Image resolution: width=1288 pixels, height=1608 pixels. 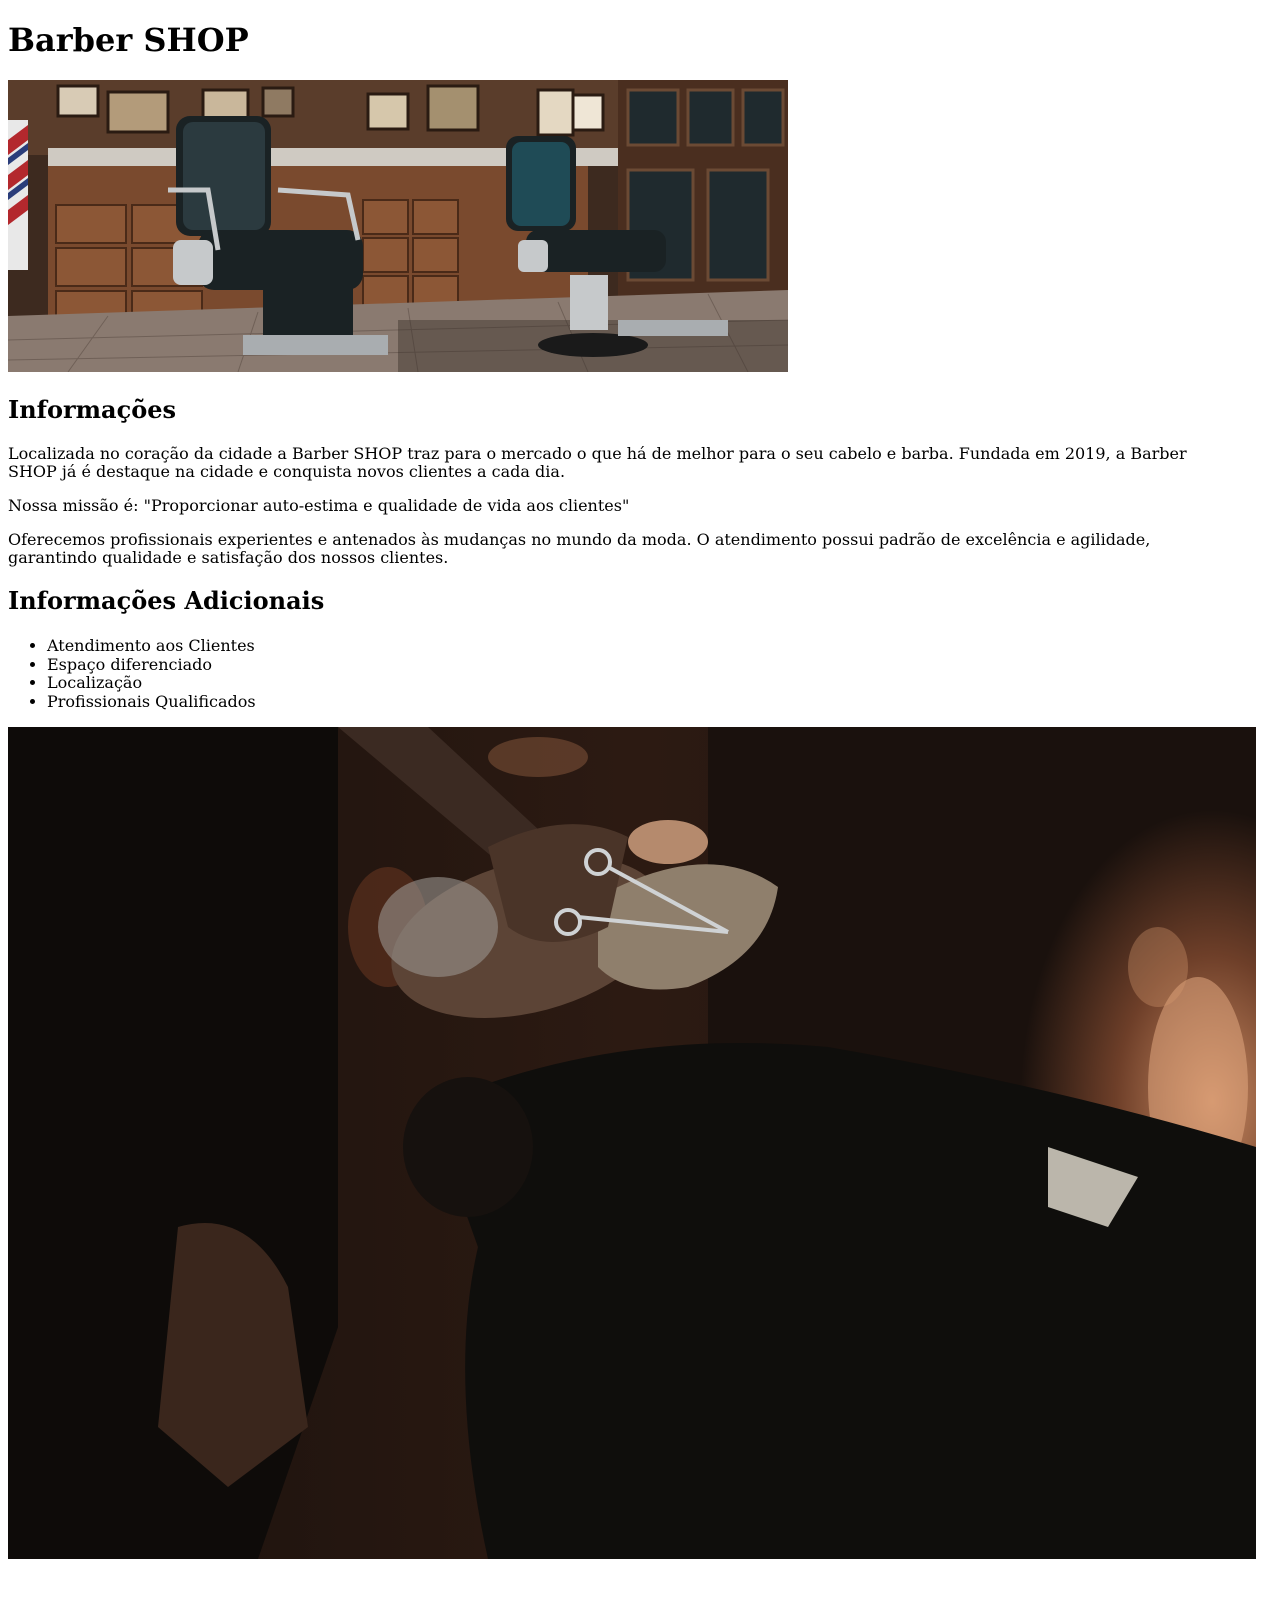 I want to click on list-item: Localização, so click(x=663, y=683).